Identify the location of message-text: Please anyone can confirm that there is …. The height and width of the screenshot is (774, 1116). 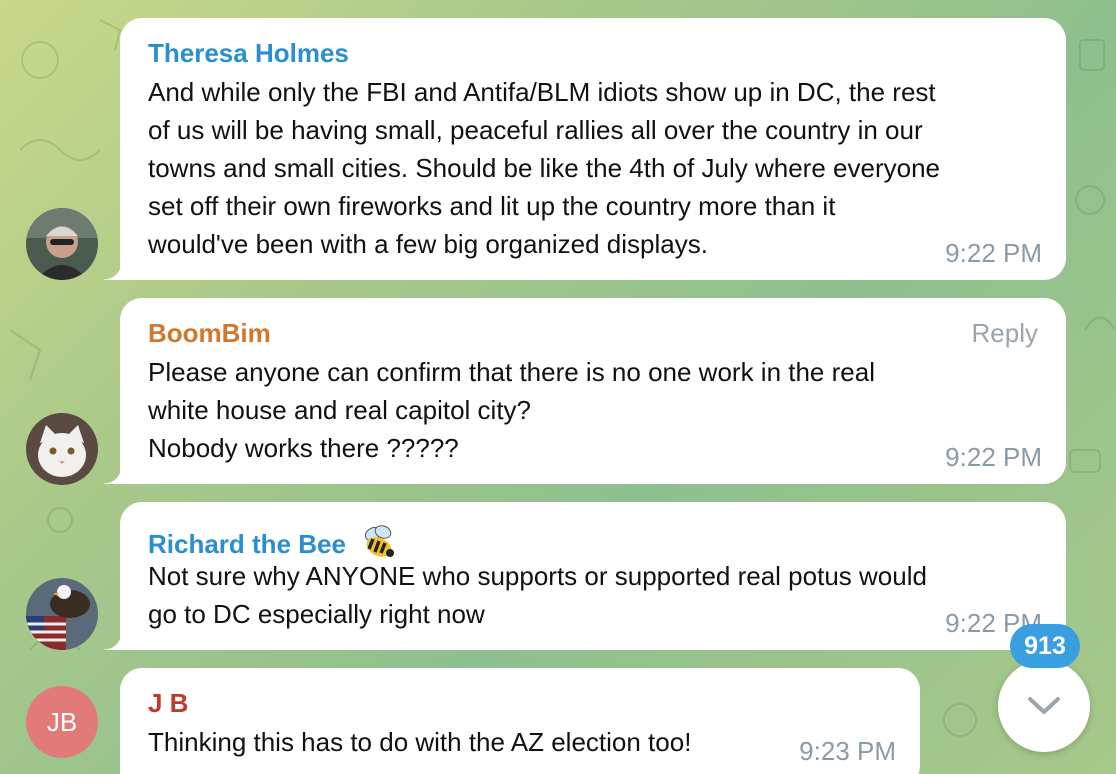
(511, 410).